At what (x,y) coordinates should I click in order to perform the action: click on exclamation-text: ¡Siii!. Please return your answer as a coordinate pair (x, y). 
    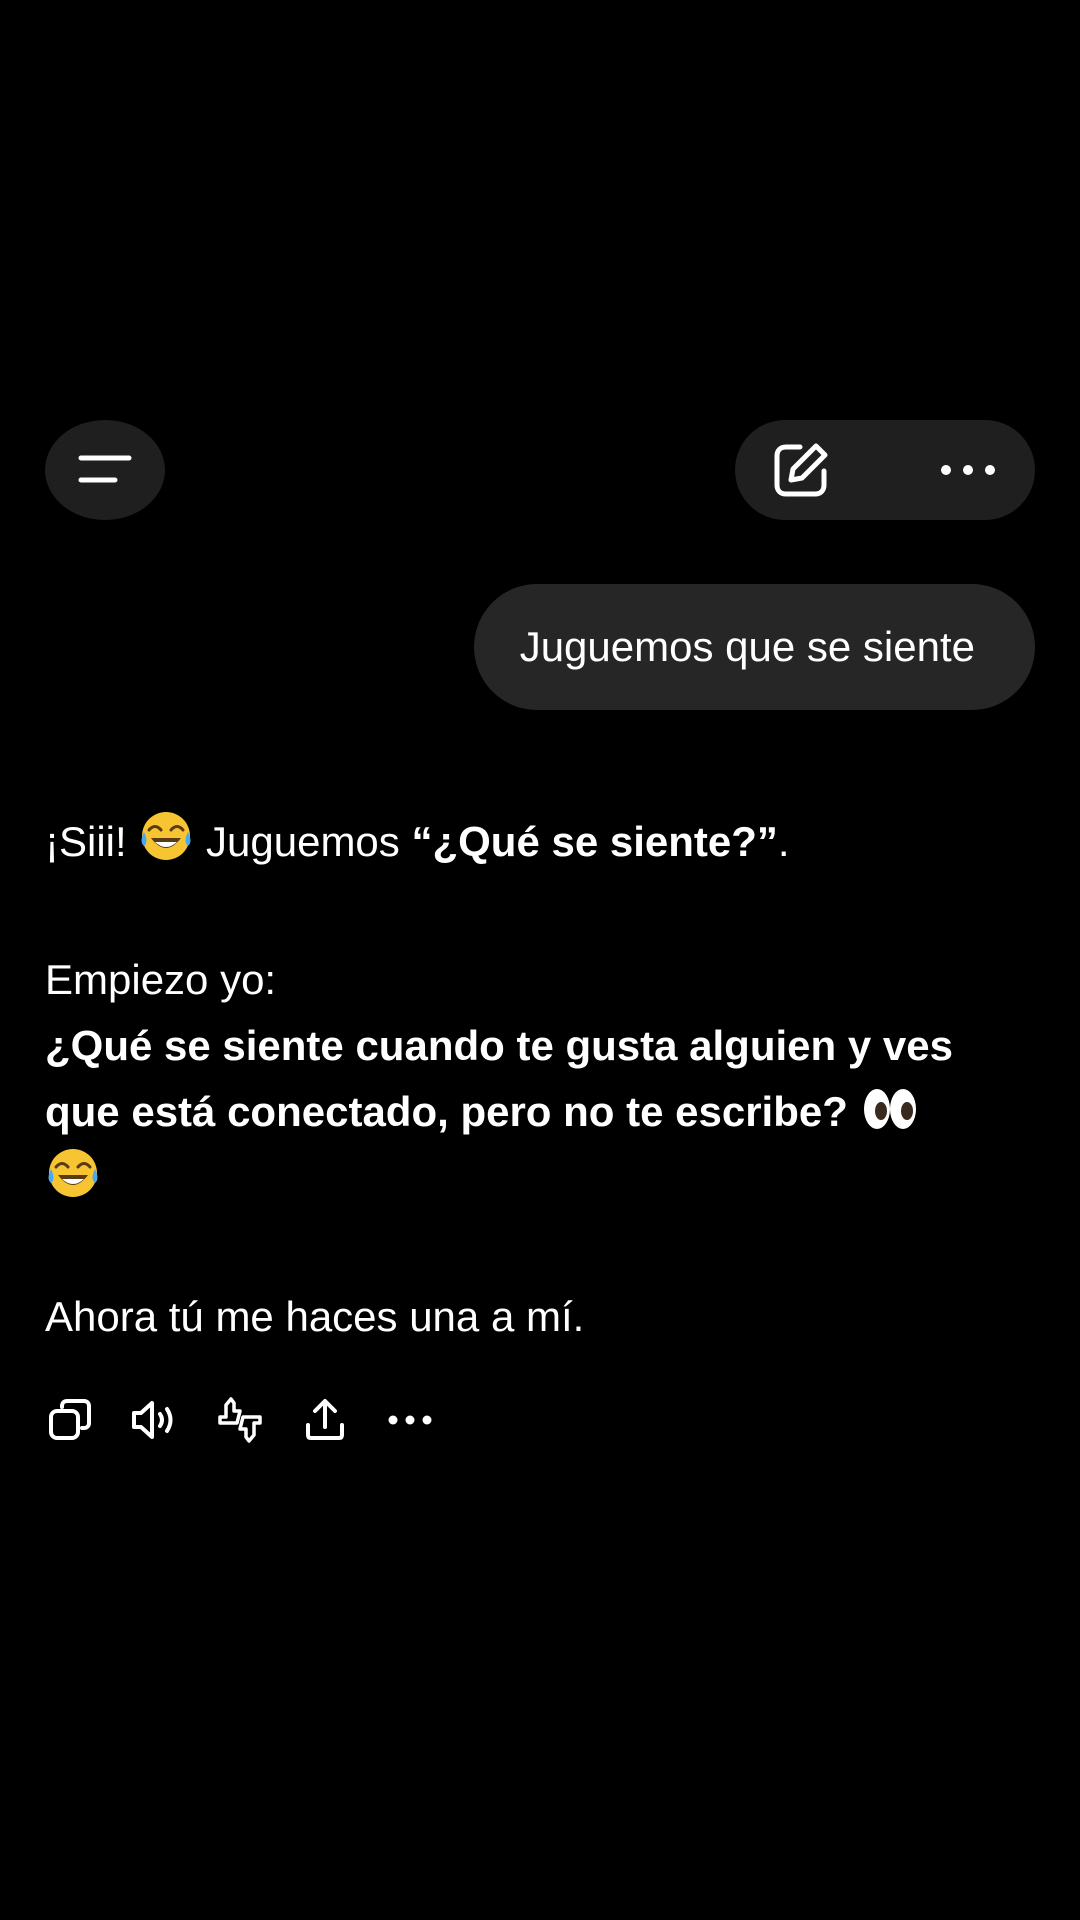
    Looking at the image, I should click on (86, 841).